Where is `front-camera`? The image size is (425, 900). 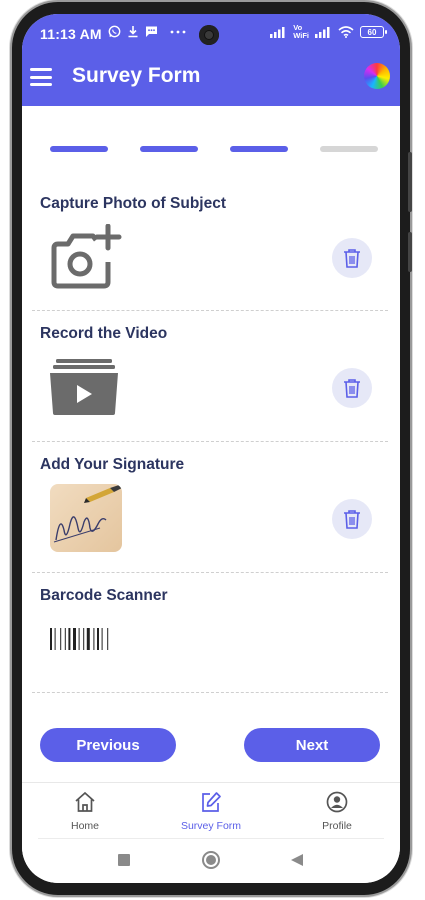 front-camera is located at coordinates (209, 35).